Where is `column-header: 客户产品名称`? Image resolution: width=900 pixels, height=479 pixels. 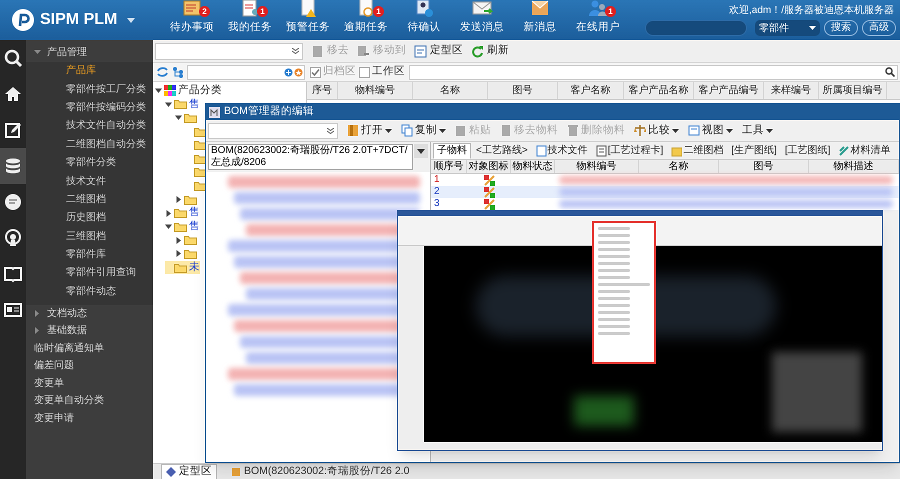 column-header: 客户产品名称 is located at coordinates (659, 90).